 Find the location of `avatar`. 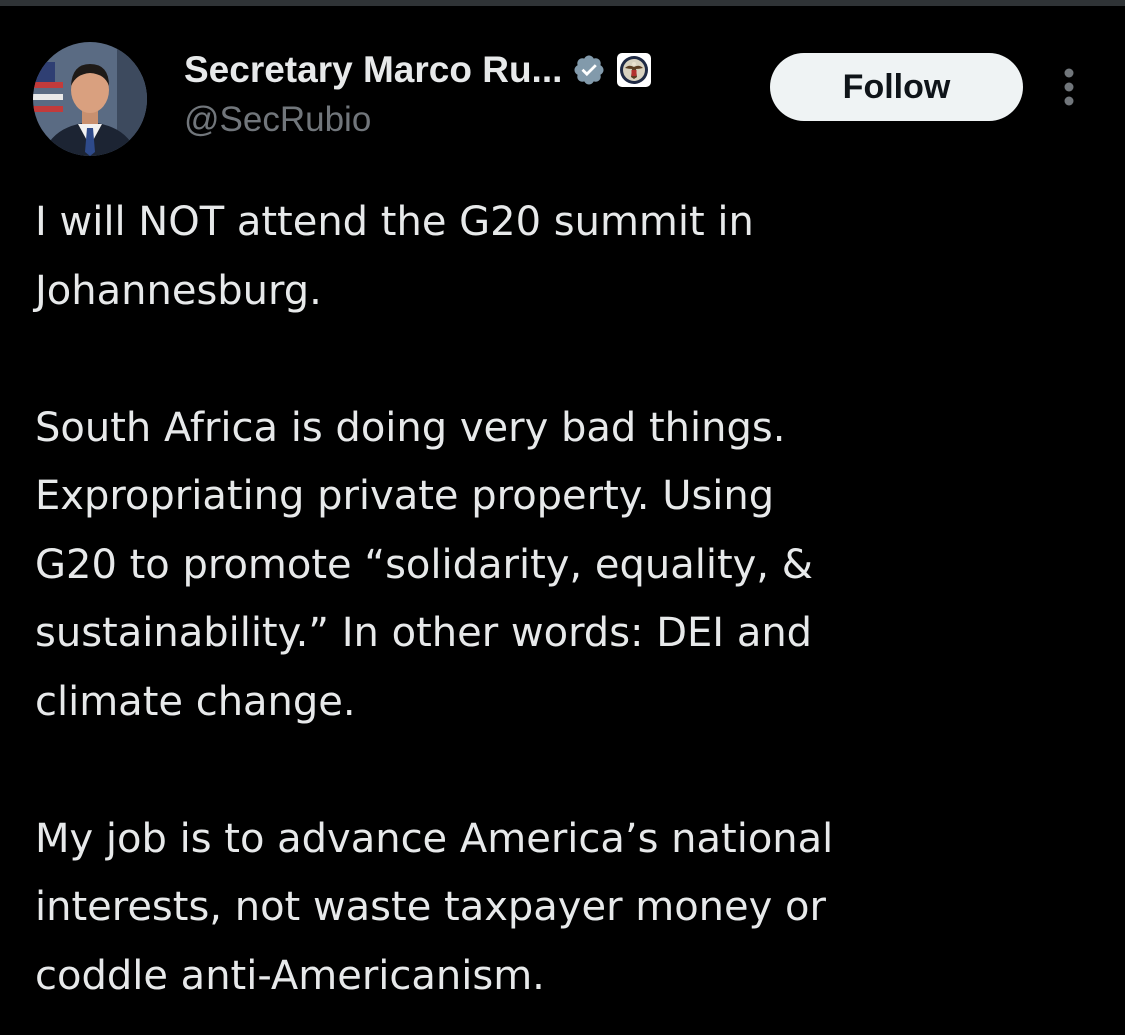

avatar is located at coordinates (90, 99).